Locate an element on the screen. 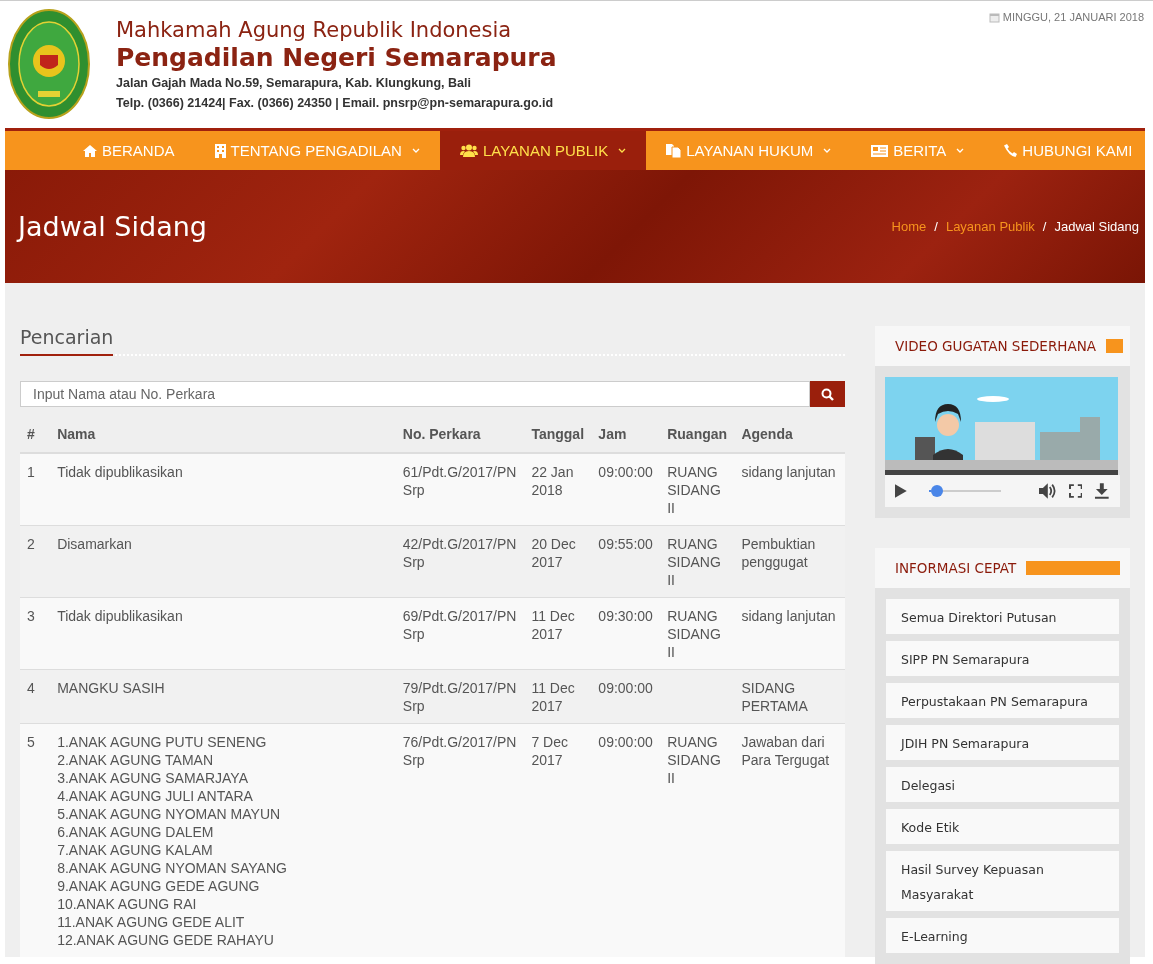  table-cell: Disamarkan is located at coordinates (223, 561).